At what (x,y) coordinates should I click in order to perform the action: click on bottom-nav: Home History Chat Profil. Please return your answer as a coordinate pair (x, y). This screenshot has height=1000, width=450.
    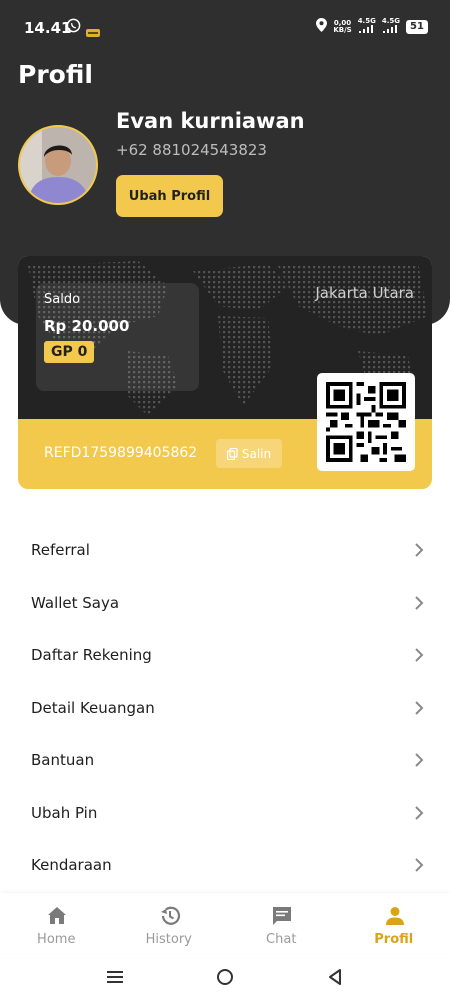
    Looking at the image, I should click on (225, 923).